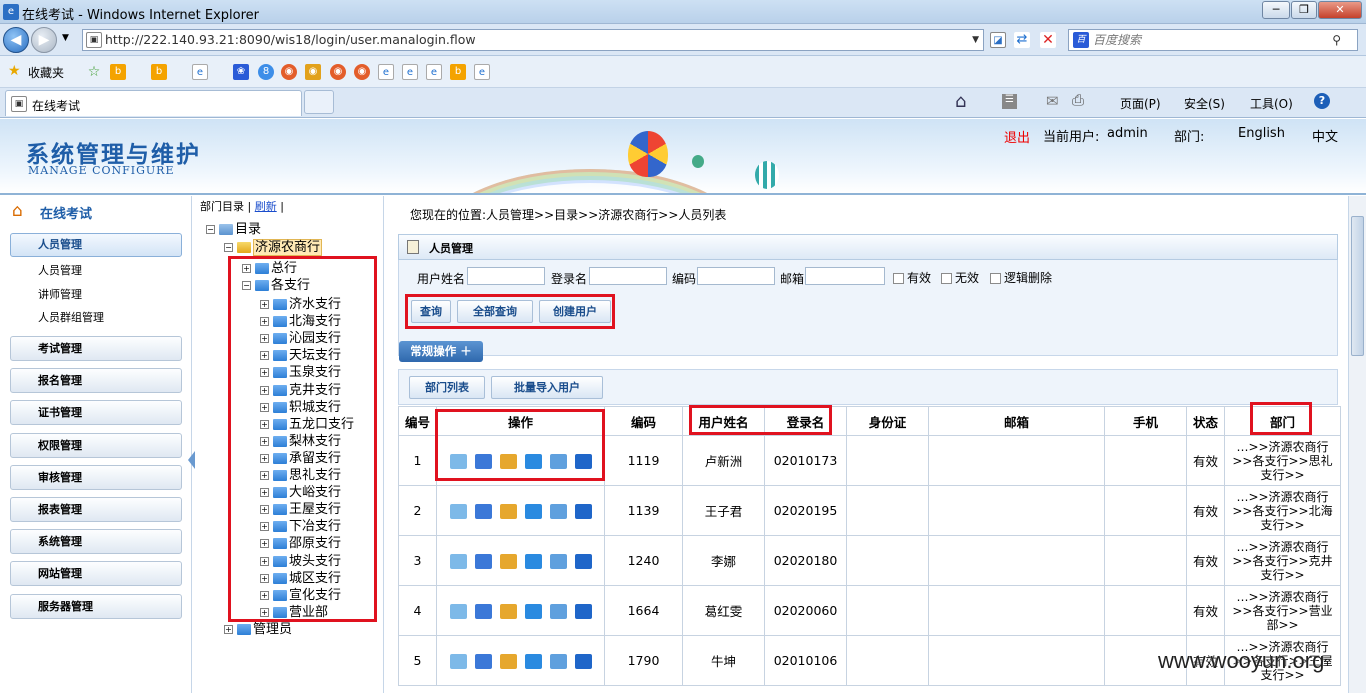 The width and height of the screenshot is (1366, 693). Describe the element at coordinates (60, 294) in the screenshot. I see `nav-sub-lecturer: 讲师管理` at that location.